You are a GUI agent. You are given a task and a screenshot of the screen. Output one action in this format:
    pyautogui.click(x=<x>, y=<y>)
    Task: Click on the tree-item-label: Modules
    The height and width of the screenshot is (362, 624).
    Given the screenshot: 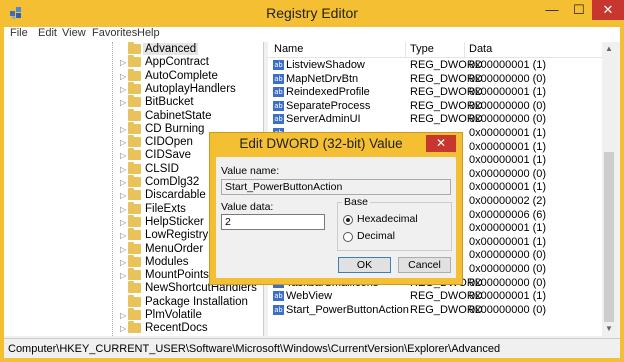 What is the action you would take?
    pyautogui.click(x=167, y=261)
    